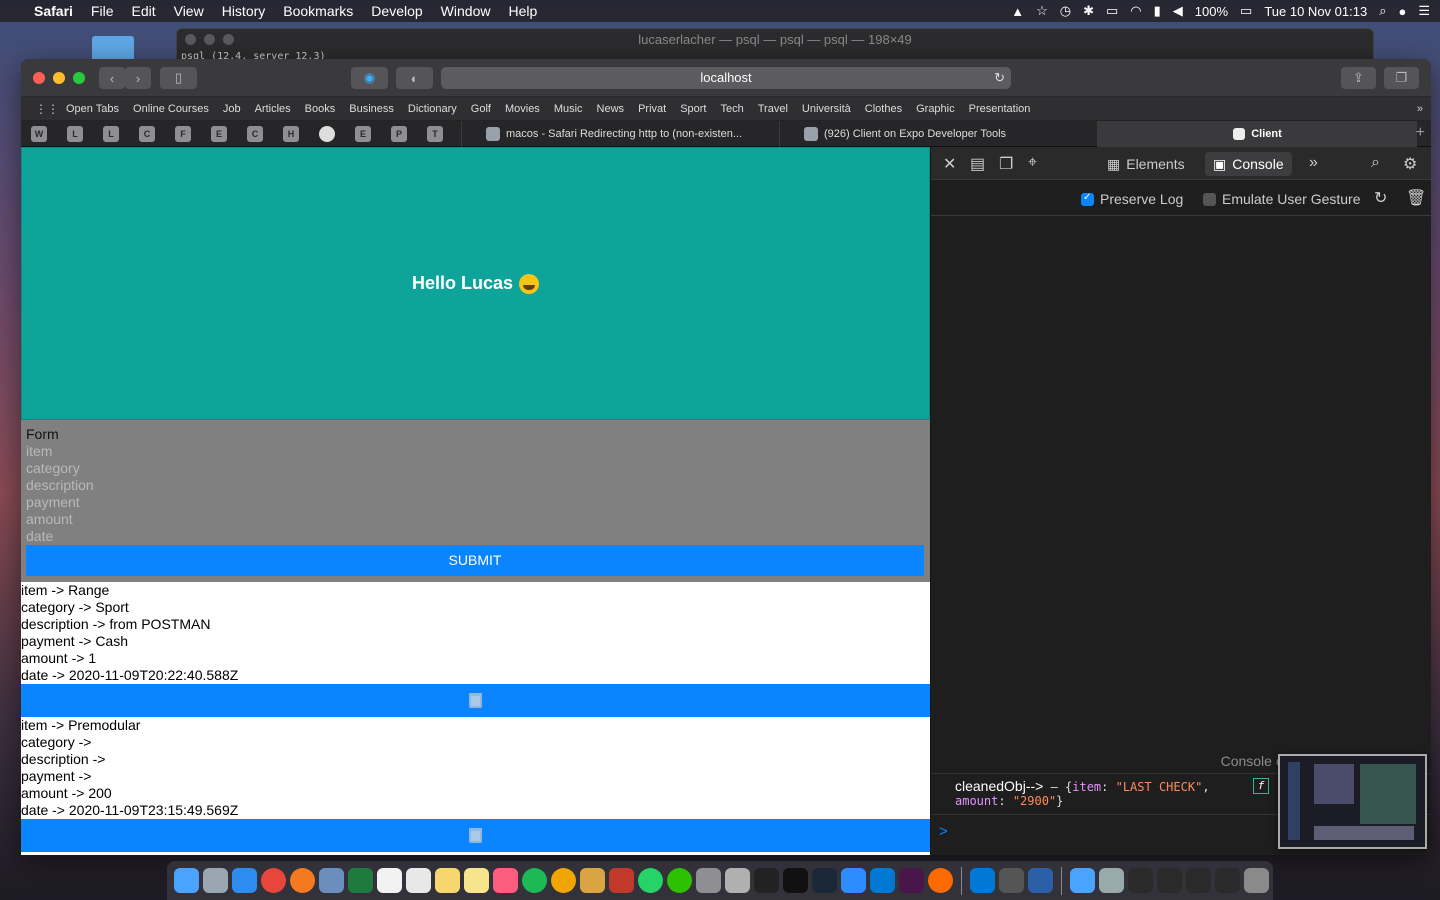 The height and width of the screenshot is (900, 1440). Describe the element at coordinates (360, 880) in the screenshot. I see `excel-icon` at that location.